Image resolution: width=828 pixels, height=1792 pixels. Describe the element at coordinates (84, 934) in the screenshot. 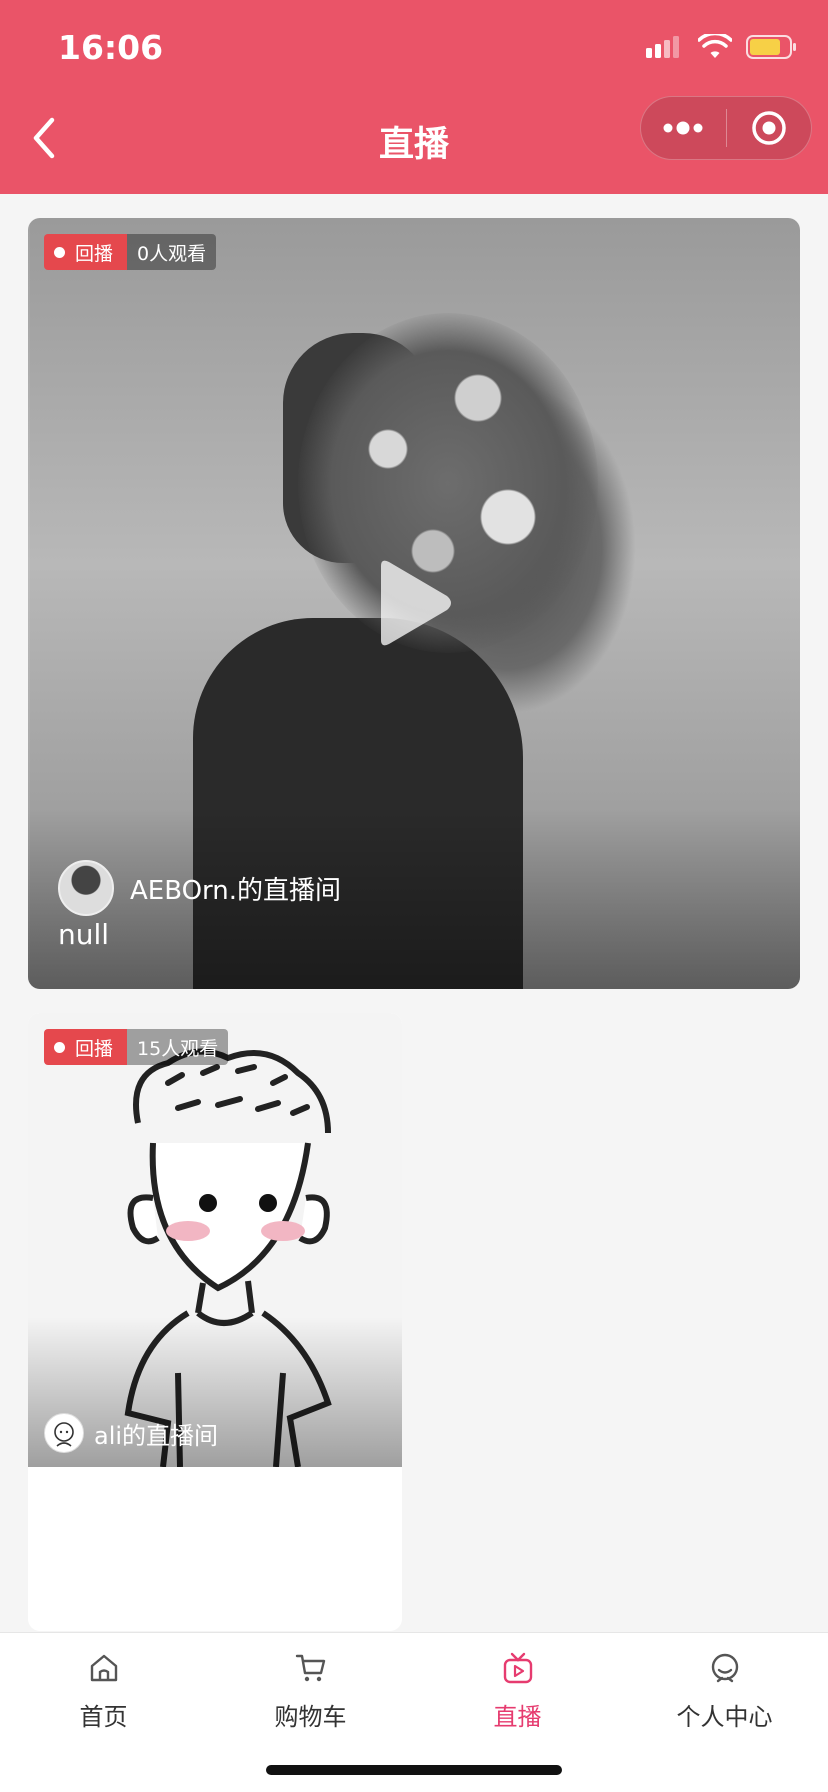

I see `stream-description: null` at that location.